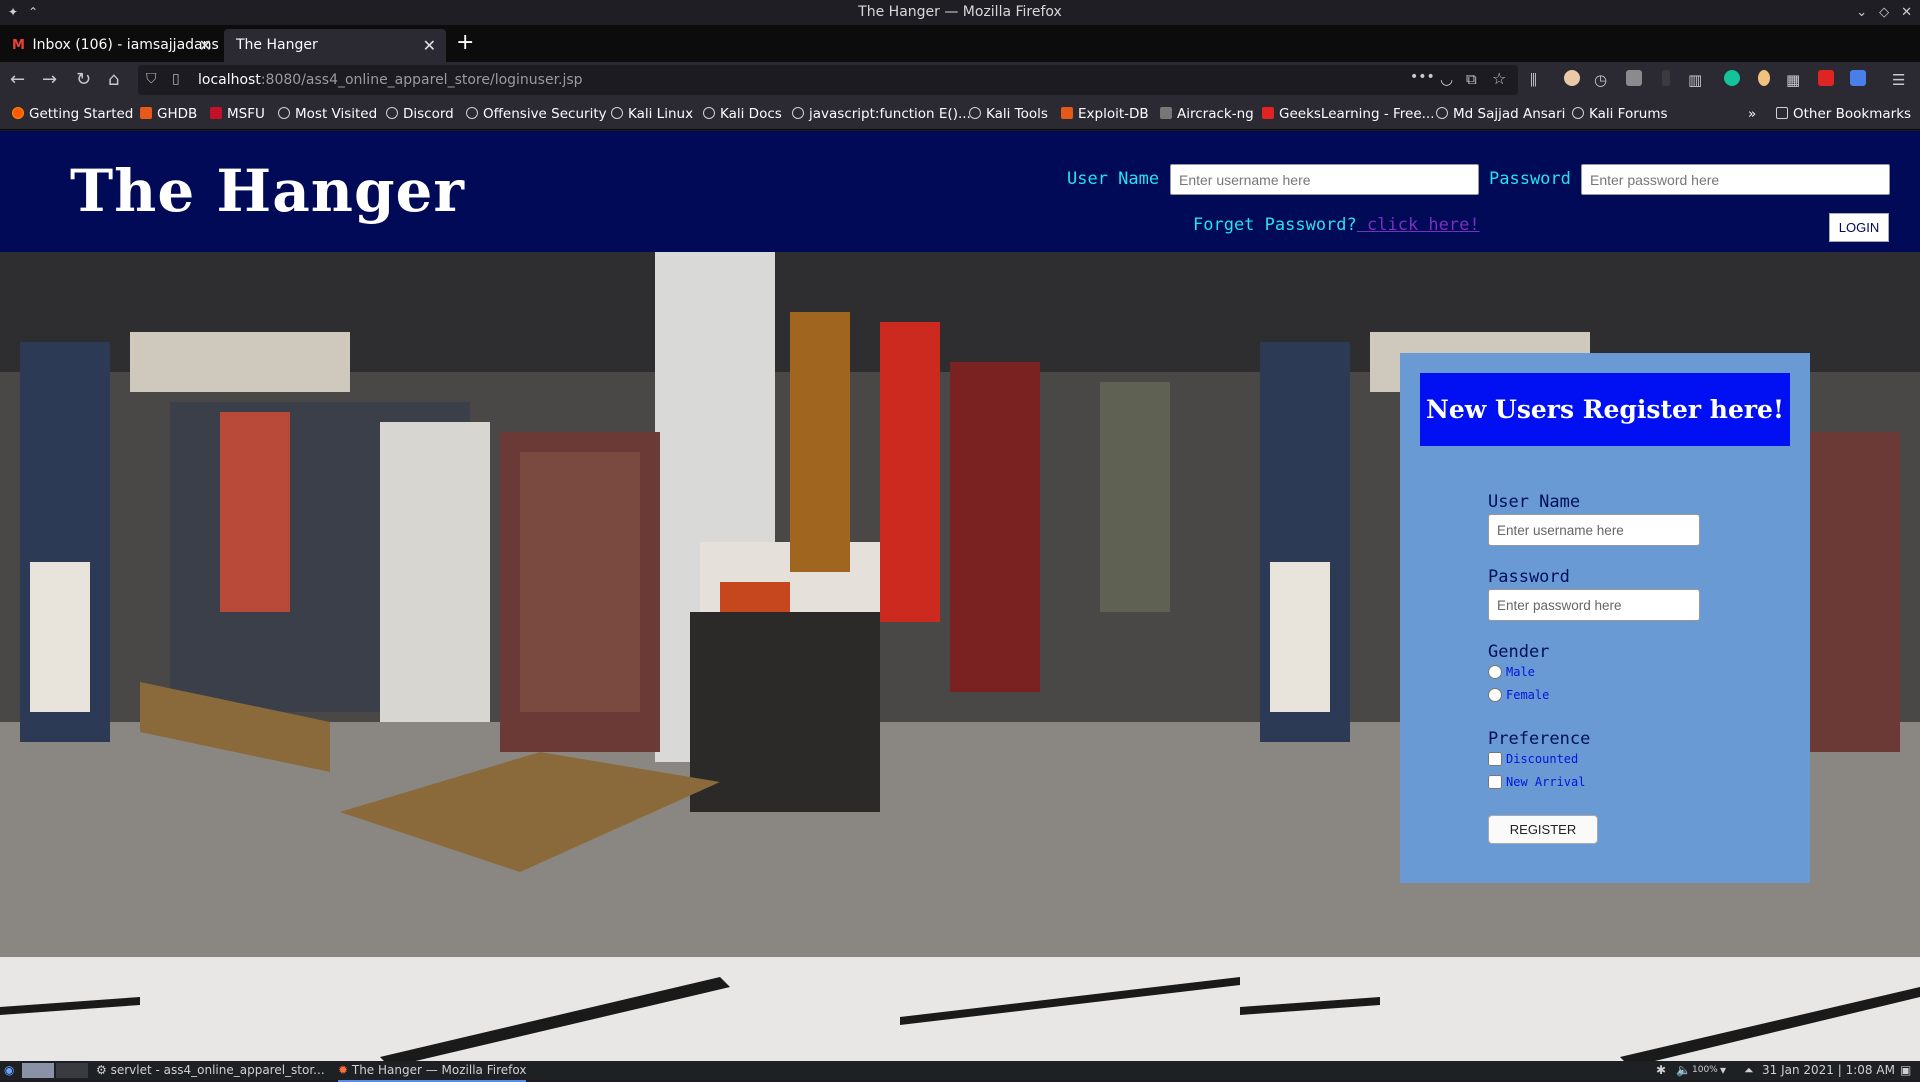 This screenshot has width=1920, height=1082. I want to click on bookmark-kali-forums: Kali Forums, so click(1620, 114).